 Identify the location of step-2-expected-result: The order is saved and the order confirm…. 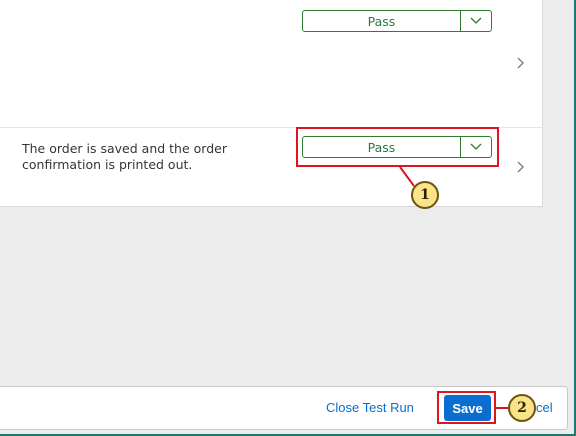
(124, 156).